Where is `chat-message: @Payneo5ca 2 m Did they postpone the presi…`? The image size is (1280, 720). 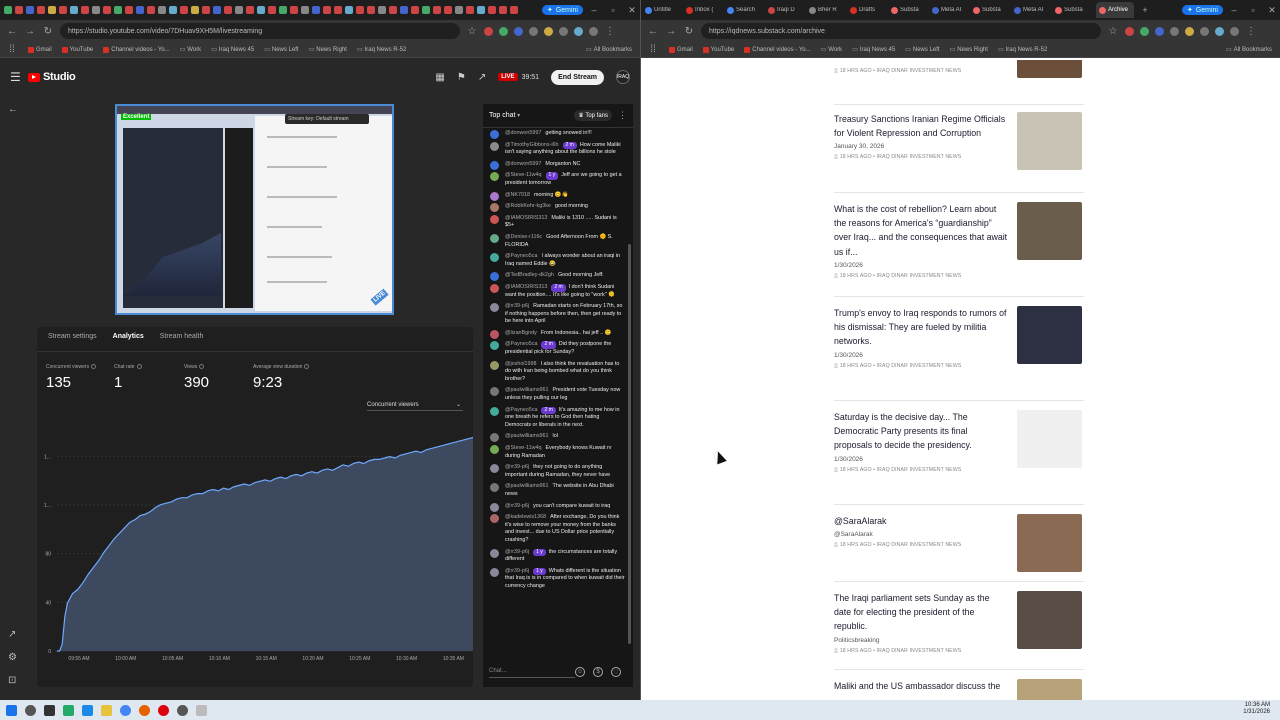 chat-message: @Payneo5ca 2 m Did they postpone the presi… is located at coordinates (556, 348).